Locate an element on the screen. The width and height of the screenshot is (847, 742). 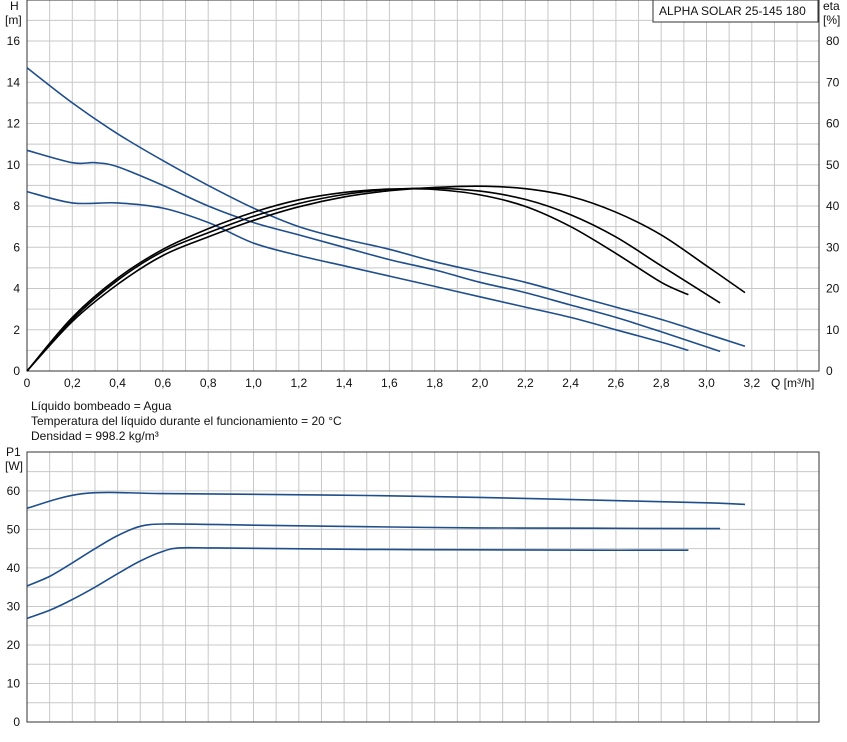
top-y2-tick-label: 10 is located at coordinates (833, 330).